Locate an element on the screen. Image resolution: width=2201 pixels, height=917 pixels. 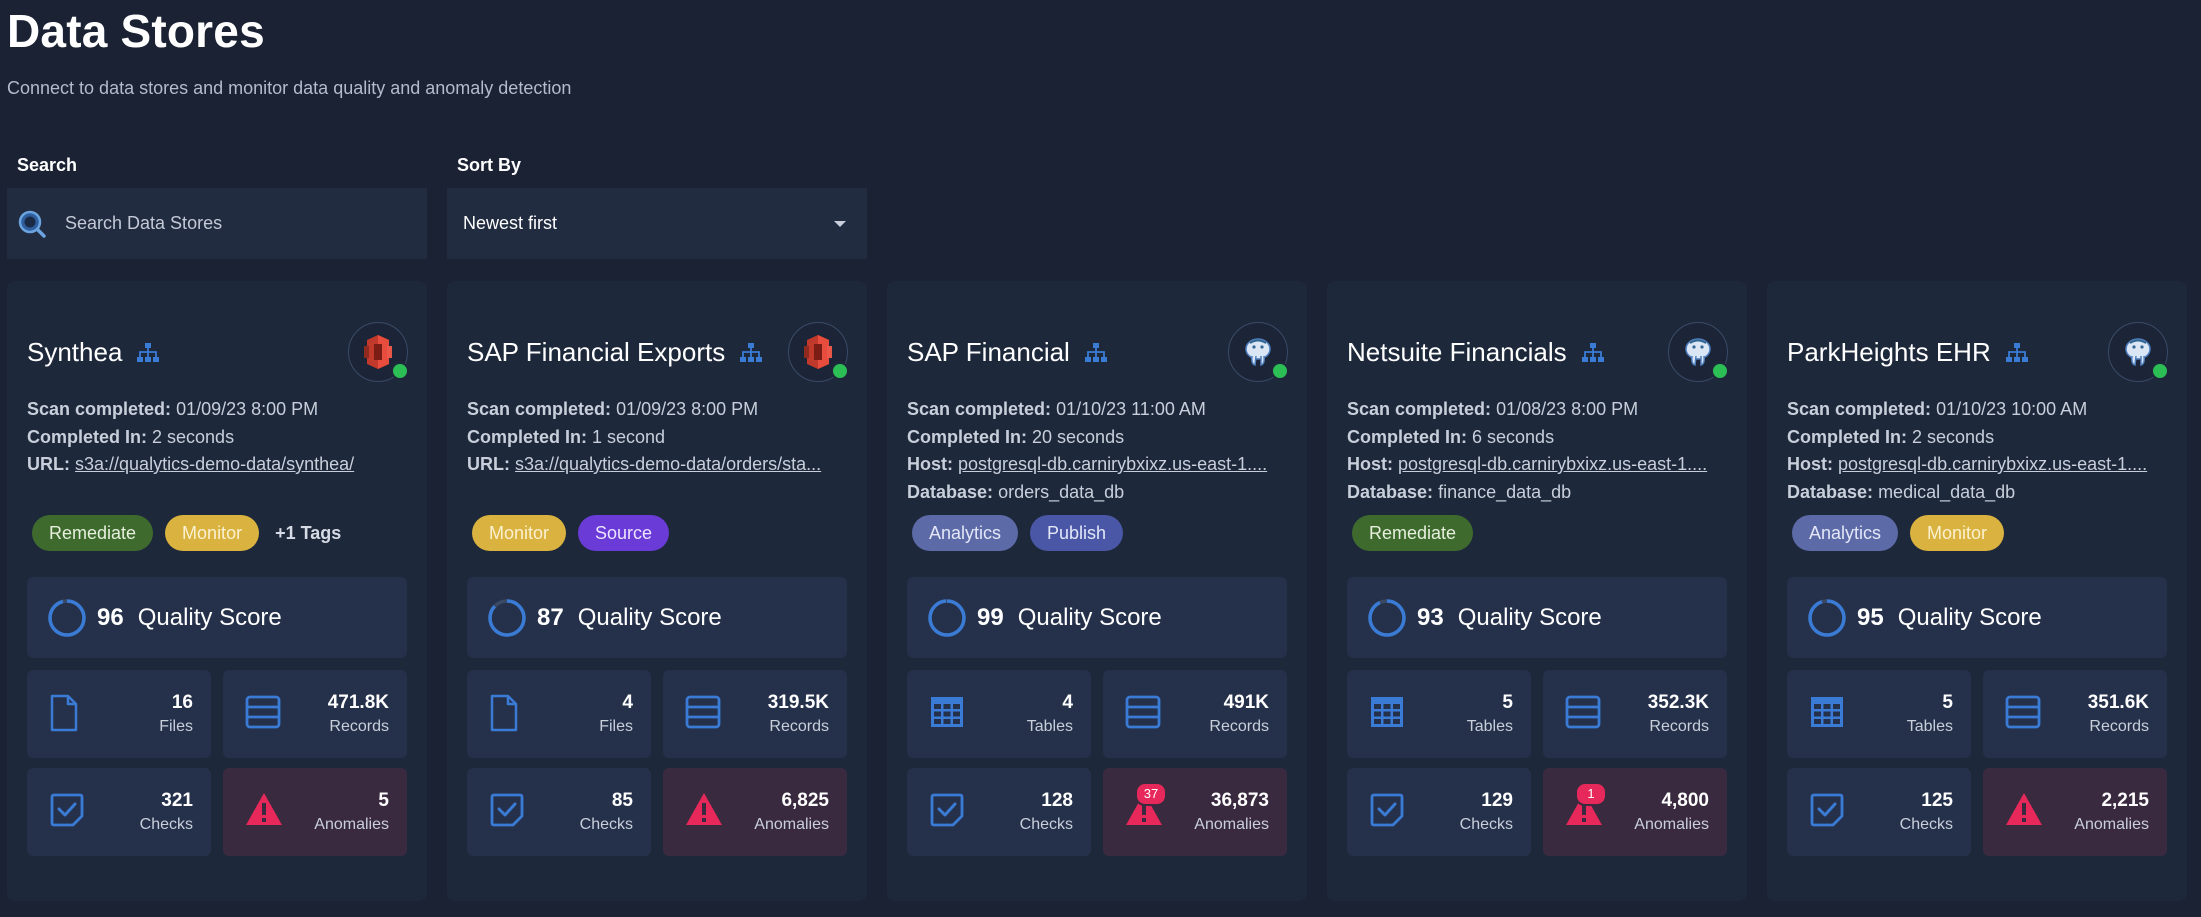
stat-value: 36,873 is located at coordinates (1239, 800).